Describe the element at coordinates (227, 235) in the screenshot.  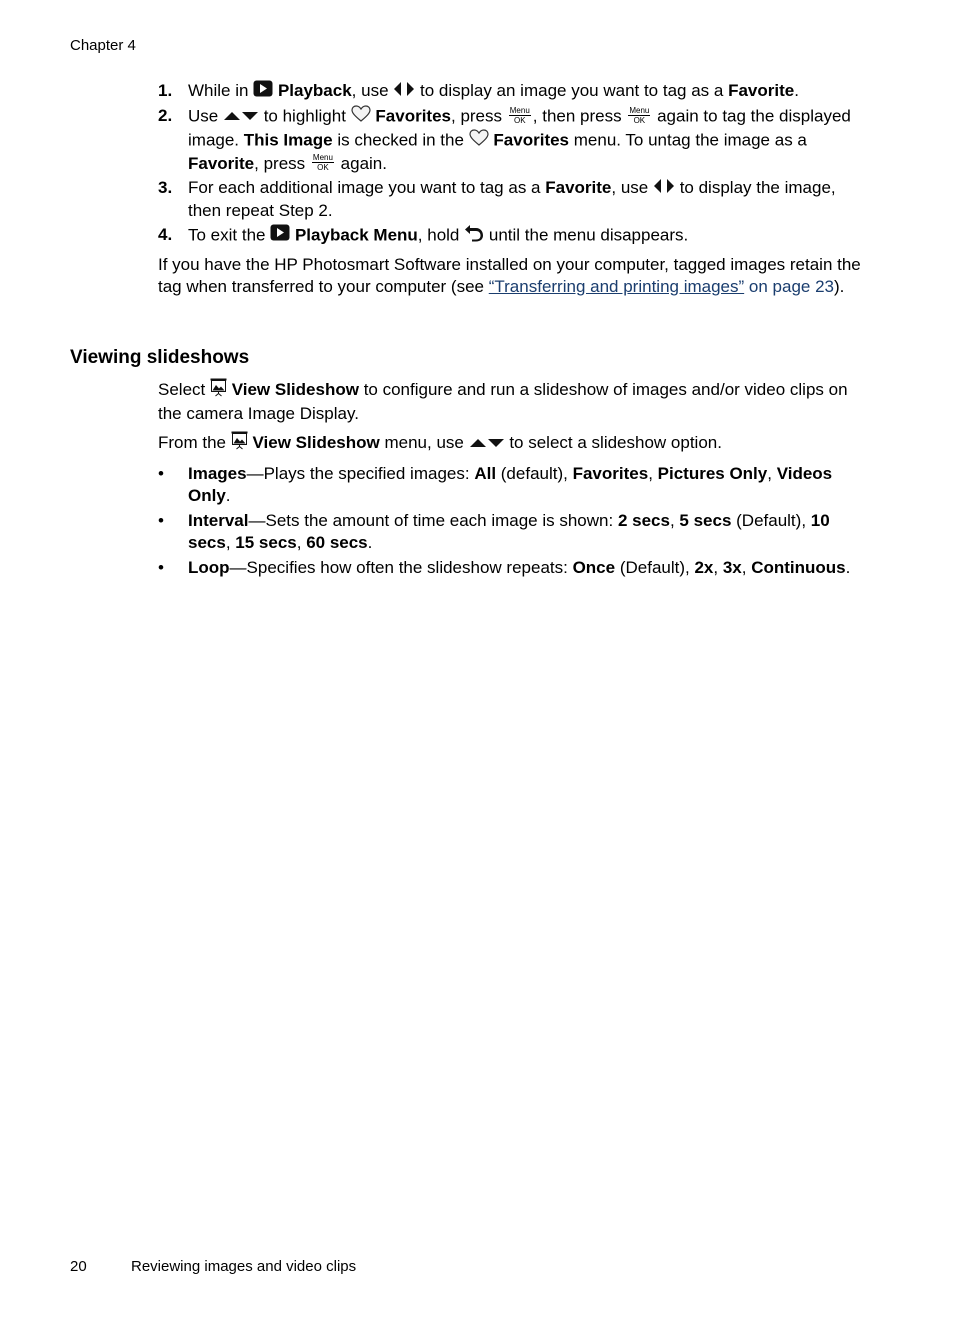
I see `text: To exit the` at that location.